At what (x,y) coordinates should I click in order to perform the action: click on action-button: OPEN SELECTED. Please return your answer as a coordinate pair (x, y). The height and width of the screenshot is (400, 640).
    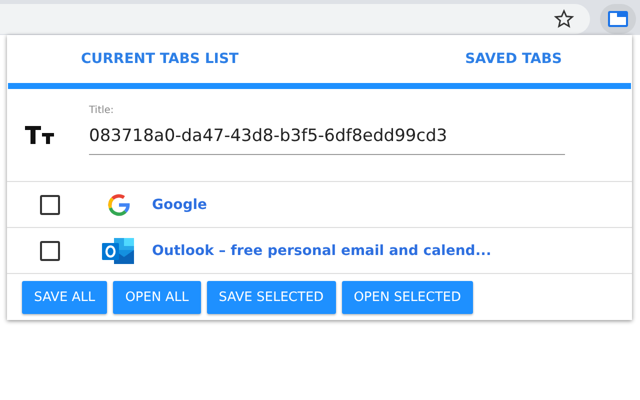
    Looking at the image, I should click on (407, 297).